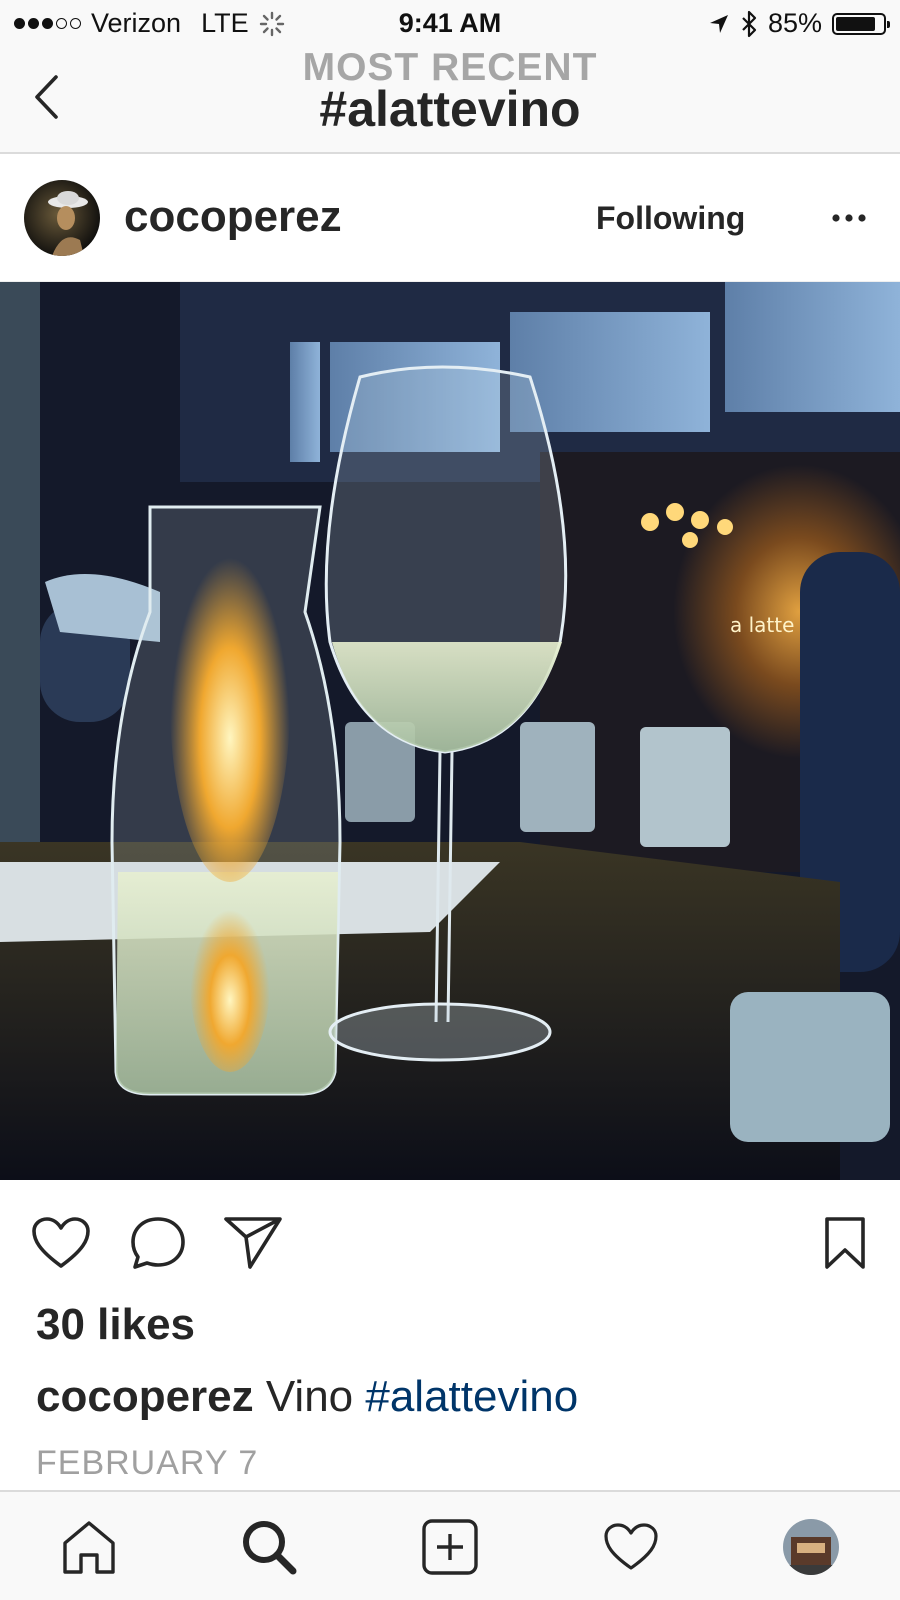 Image resolution: width=900 pixels, height=1600 pixels. I want to click on status-right: 85%, so click(799, 23).